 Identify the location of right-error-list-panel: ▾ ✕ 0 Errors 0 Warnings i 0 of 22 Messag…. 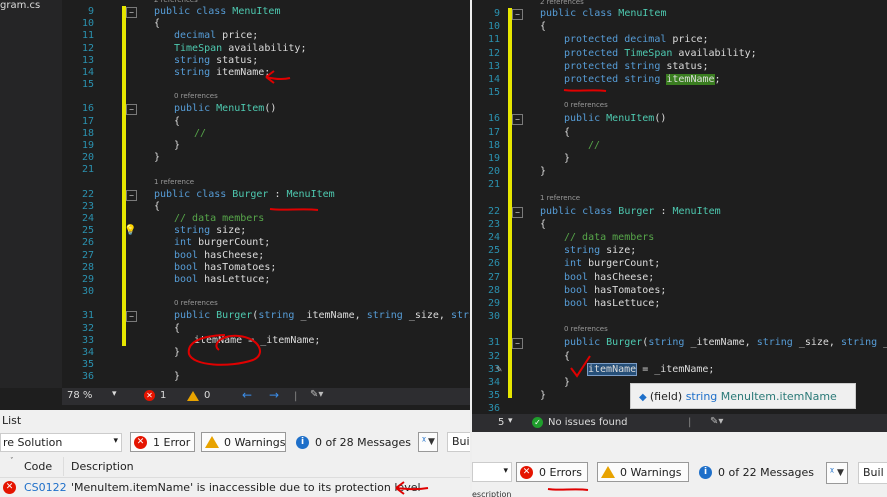
(679, 464).